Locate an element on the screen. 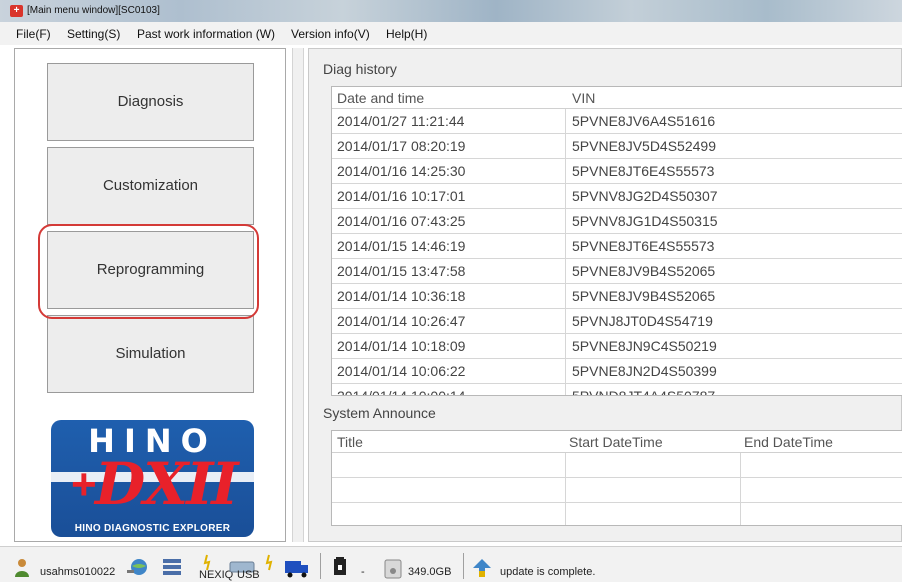 Image resolution: width=902 pixels, height=582 pixels. hino-dx2-logo: HINO + DXII HINO DIAGNOSTIC EXPLORER is located at coordinates (152, 478).